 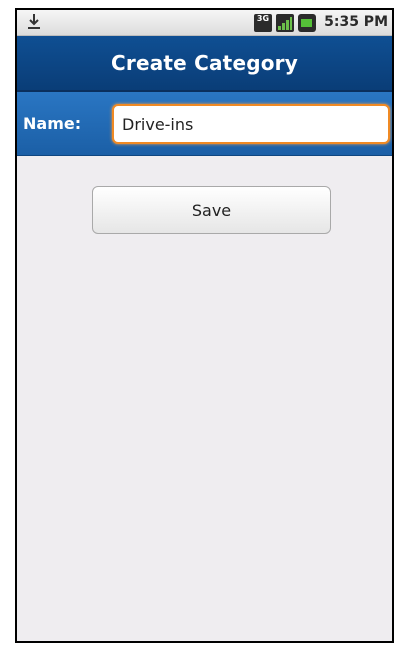 What do you see at coordinates (211, 210) in the screenshot?
I see `save-button: Save` at bounding box center [211, 210].